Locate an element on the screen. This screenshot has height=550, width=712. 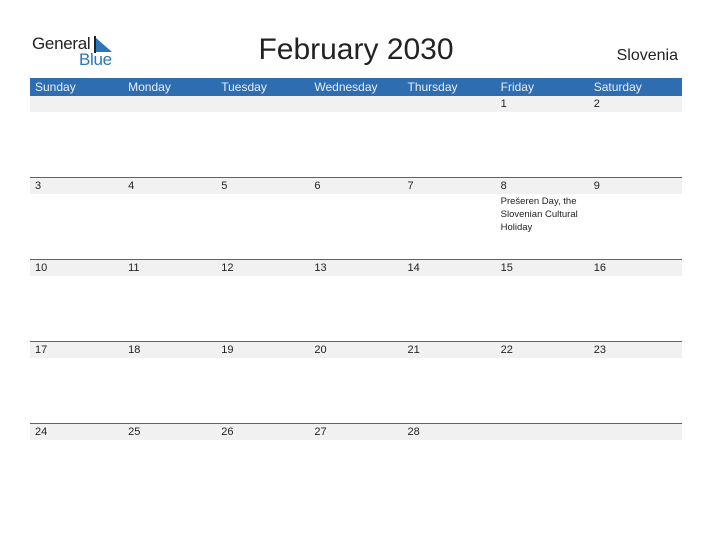
day-number-row: 3 4 5 6 7 8 9 is located at coordinates (356, 186).